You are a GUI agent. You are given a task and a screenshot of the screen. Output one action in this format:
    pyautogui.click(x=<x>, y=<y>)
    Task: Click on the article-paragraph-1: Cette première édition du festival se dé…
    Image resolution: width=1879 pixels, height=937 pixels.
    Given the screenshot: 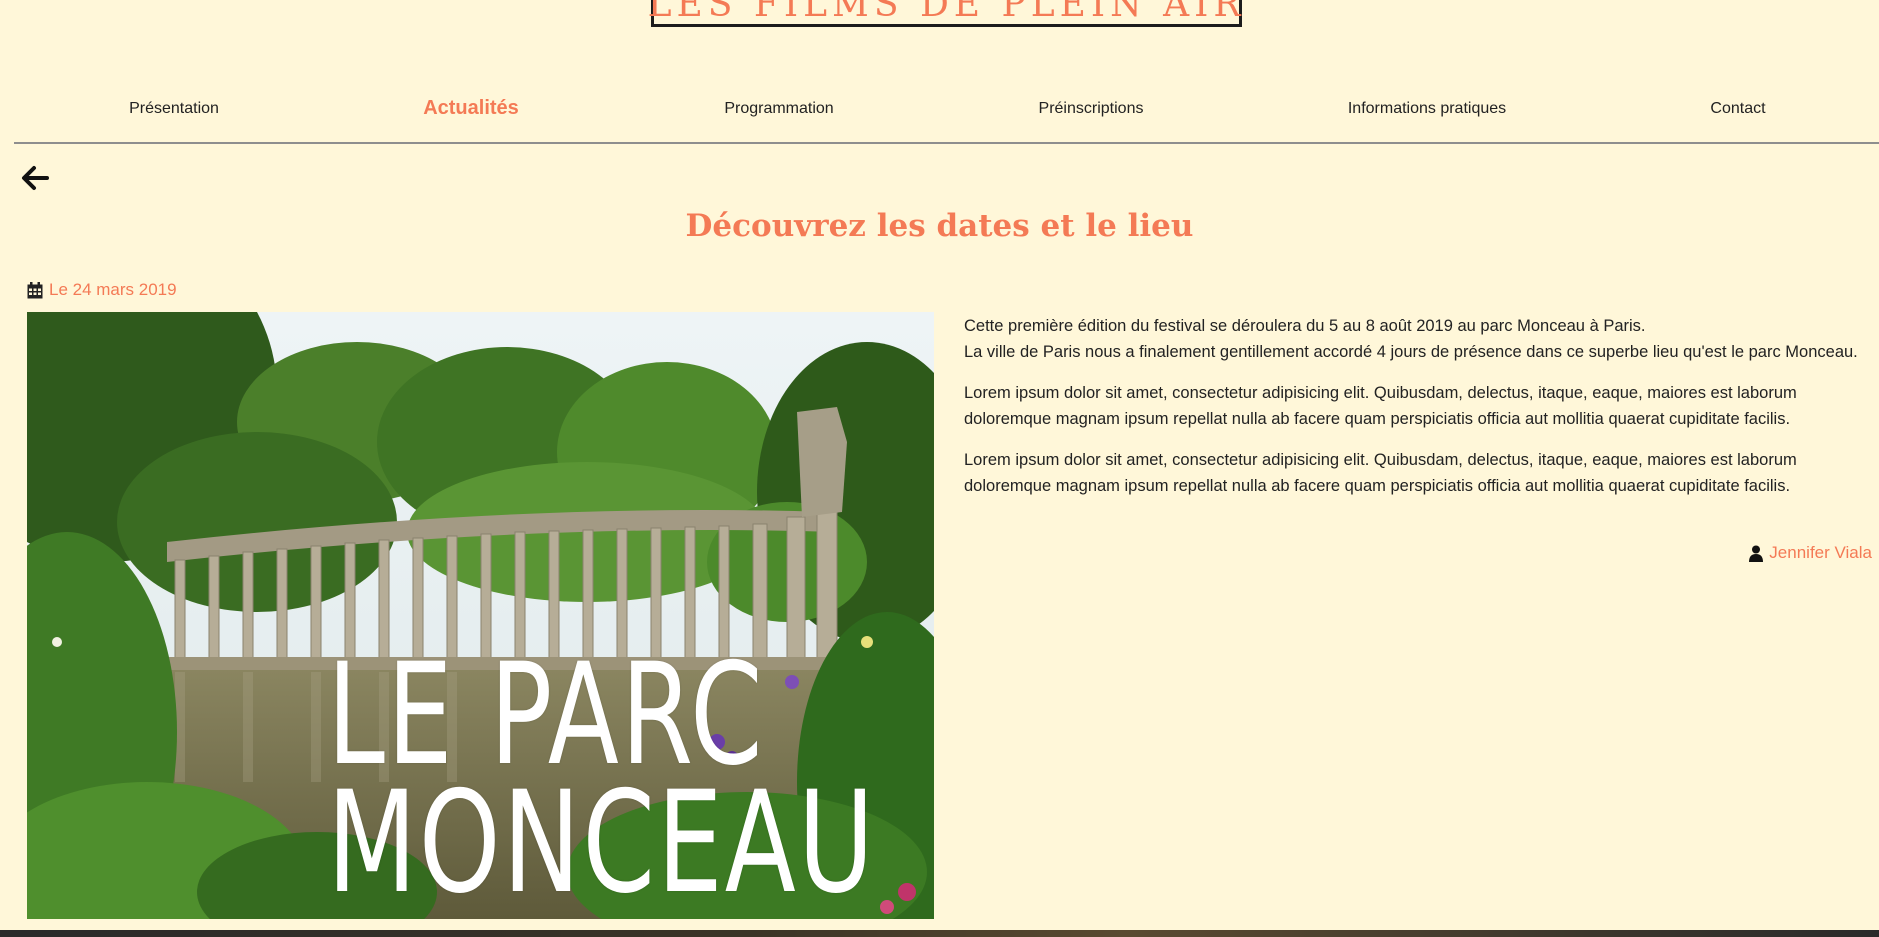 What is the action you would take?
    pyautogui.click(x=1419, y=339)
    